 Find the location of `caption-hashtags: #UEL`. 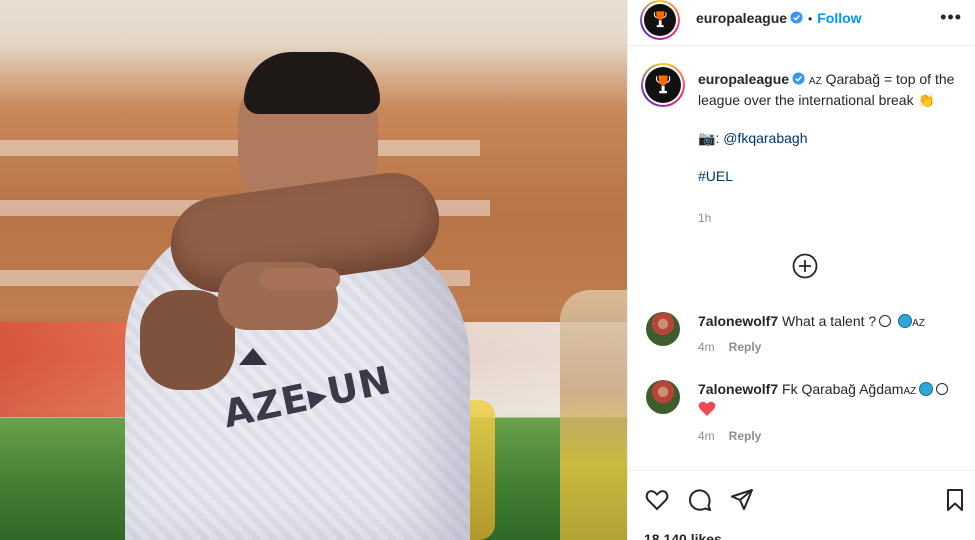

caption-hashtags: #UEL is located at coordinates (829, 176).